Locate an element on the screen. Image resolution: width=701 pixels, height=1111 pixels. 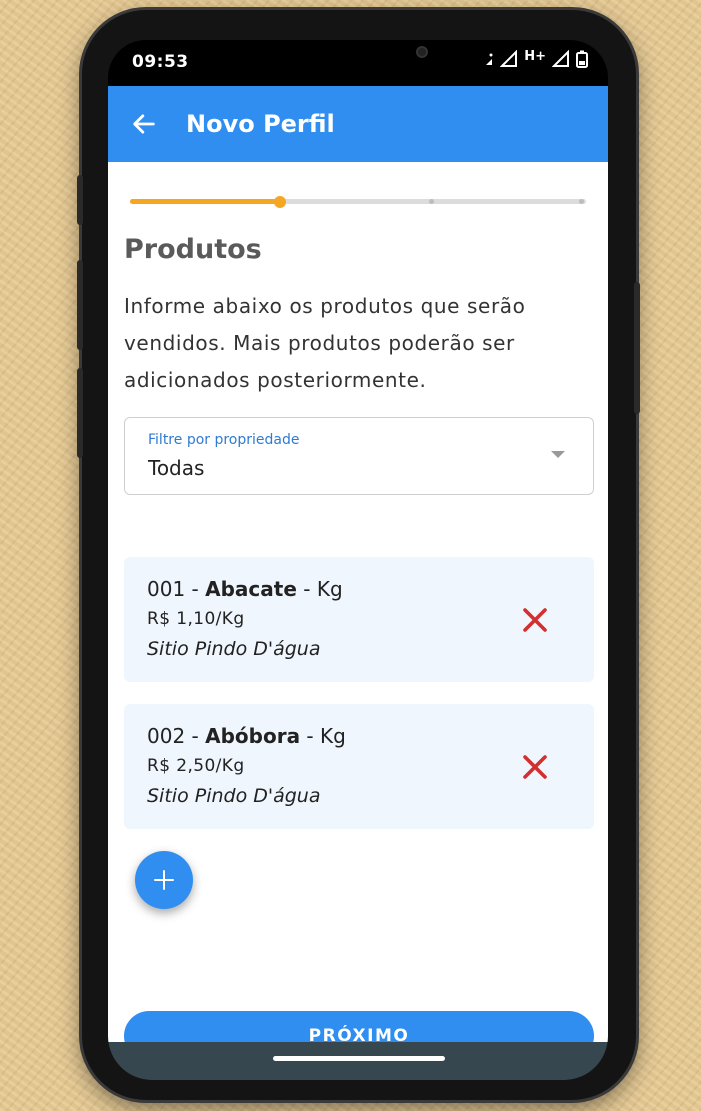
product-code: 001 is located at coordinates (166, 589).